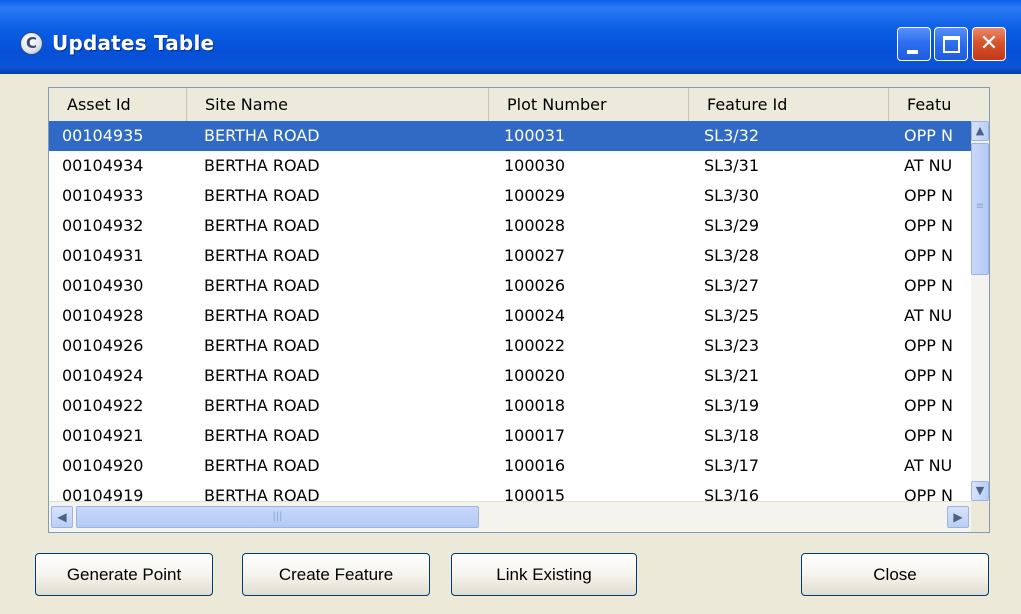 This screenshot has height=614, width=1021. What do you see at coordinates (62, 517) in the screenshot?
I see `scroll-left-icon: ◀` at bounding box center [62, 517].